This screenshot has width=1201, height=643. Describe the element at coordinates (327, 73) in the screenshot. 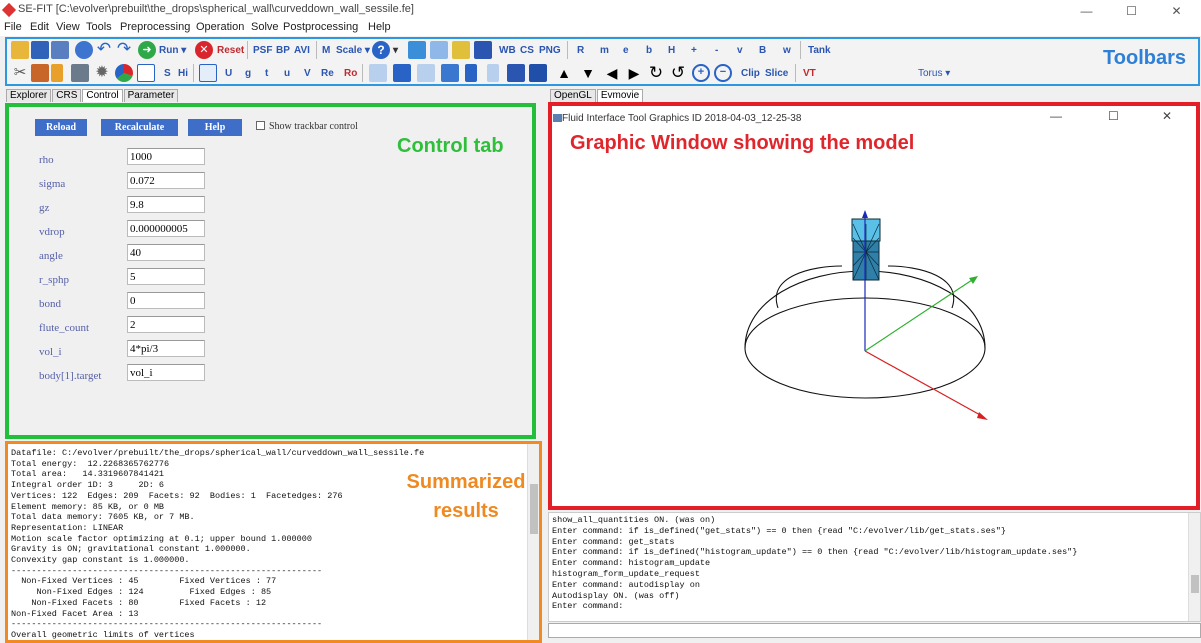

I see `re-button: Re` at that location.